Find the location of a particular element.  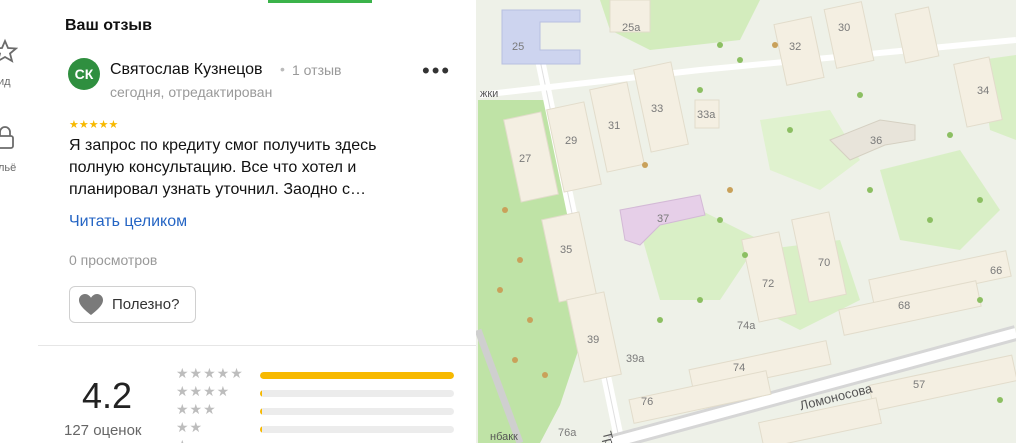

lock-icon is located at coordinates (9, 137).